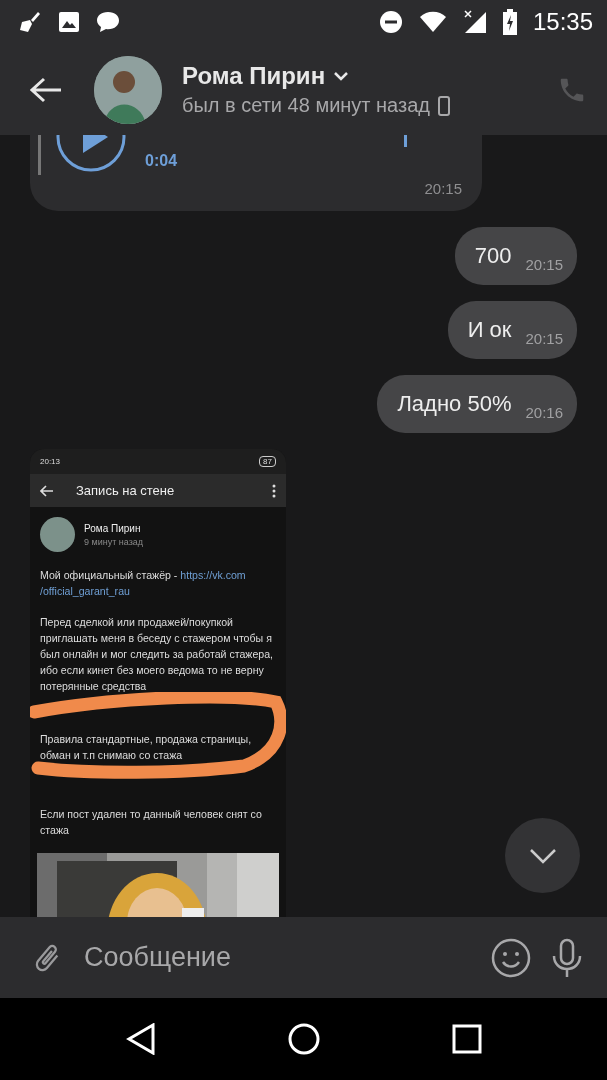  I want to click on message-text: Ладно 50%, so click(454, 404).